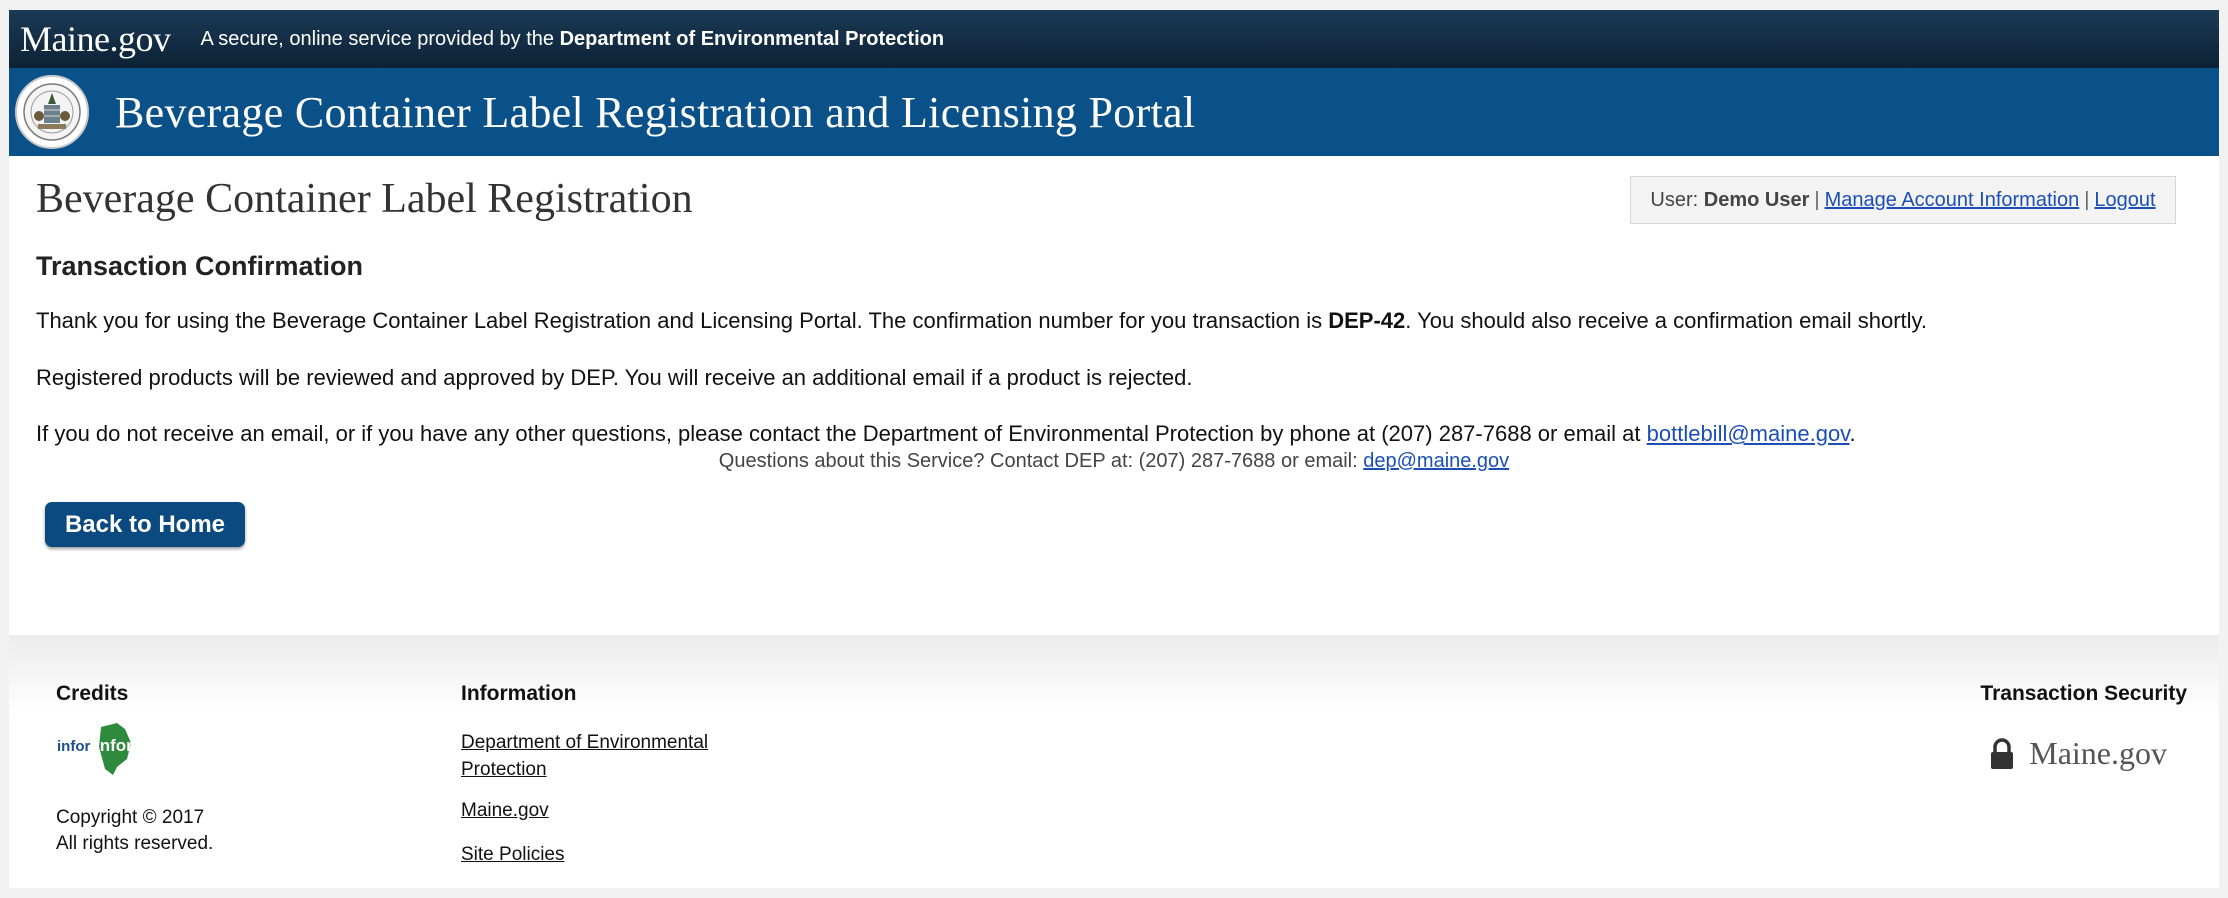 Image resolution: width=2228 pixels, height=898 pixels. I want to click on dep-email-link: dep@maine.gov, so click(1436, 461).